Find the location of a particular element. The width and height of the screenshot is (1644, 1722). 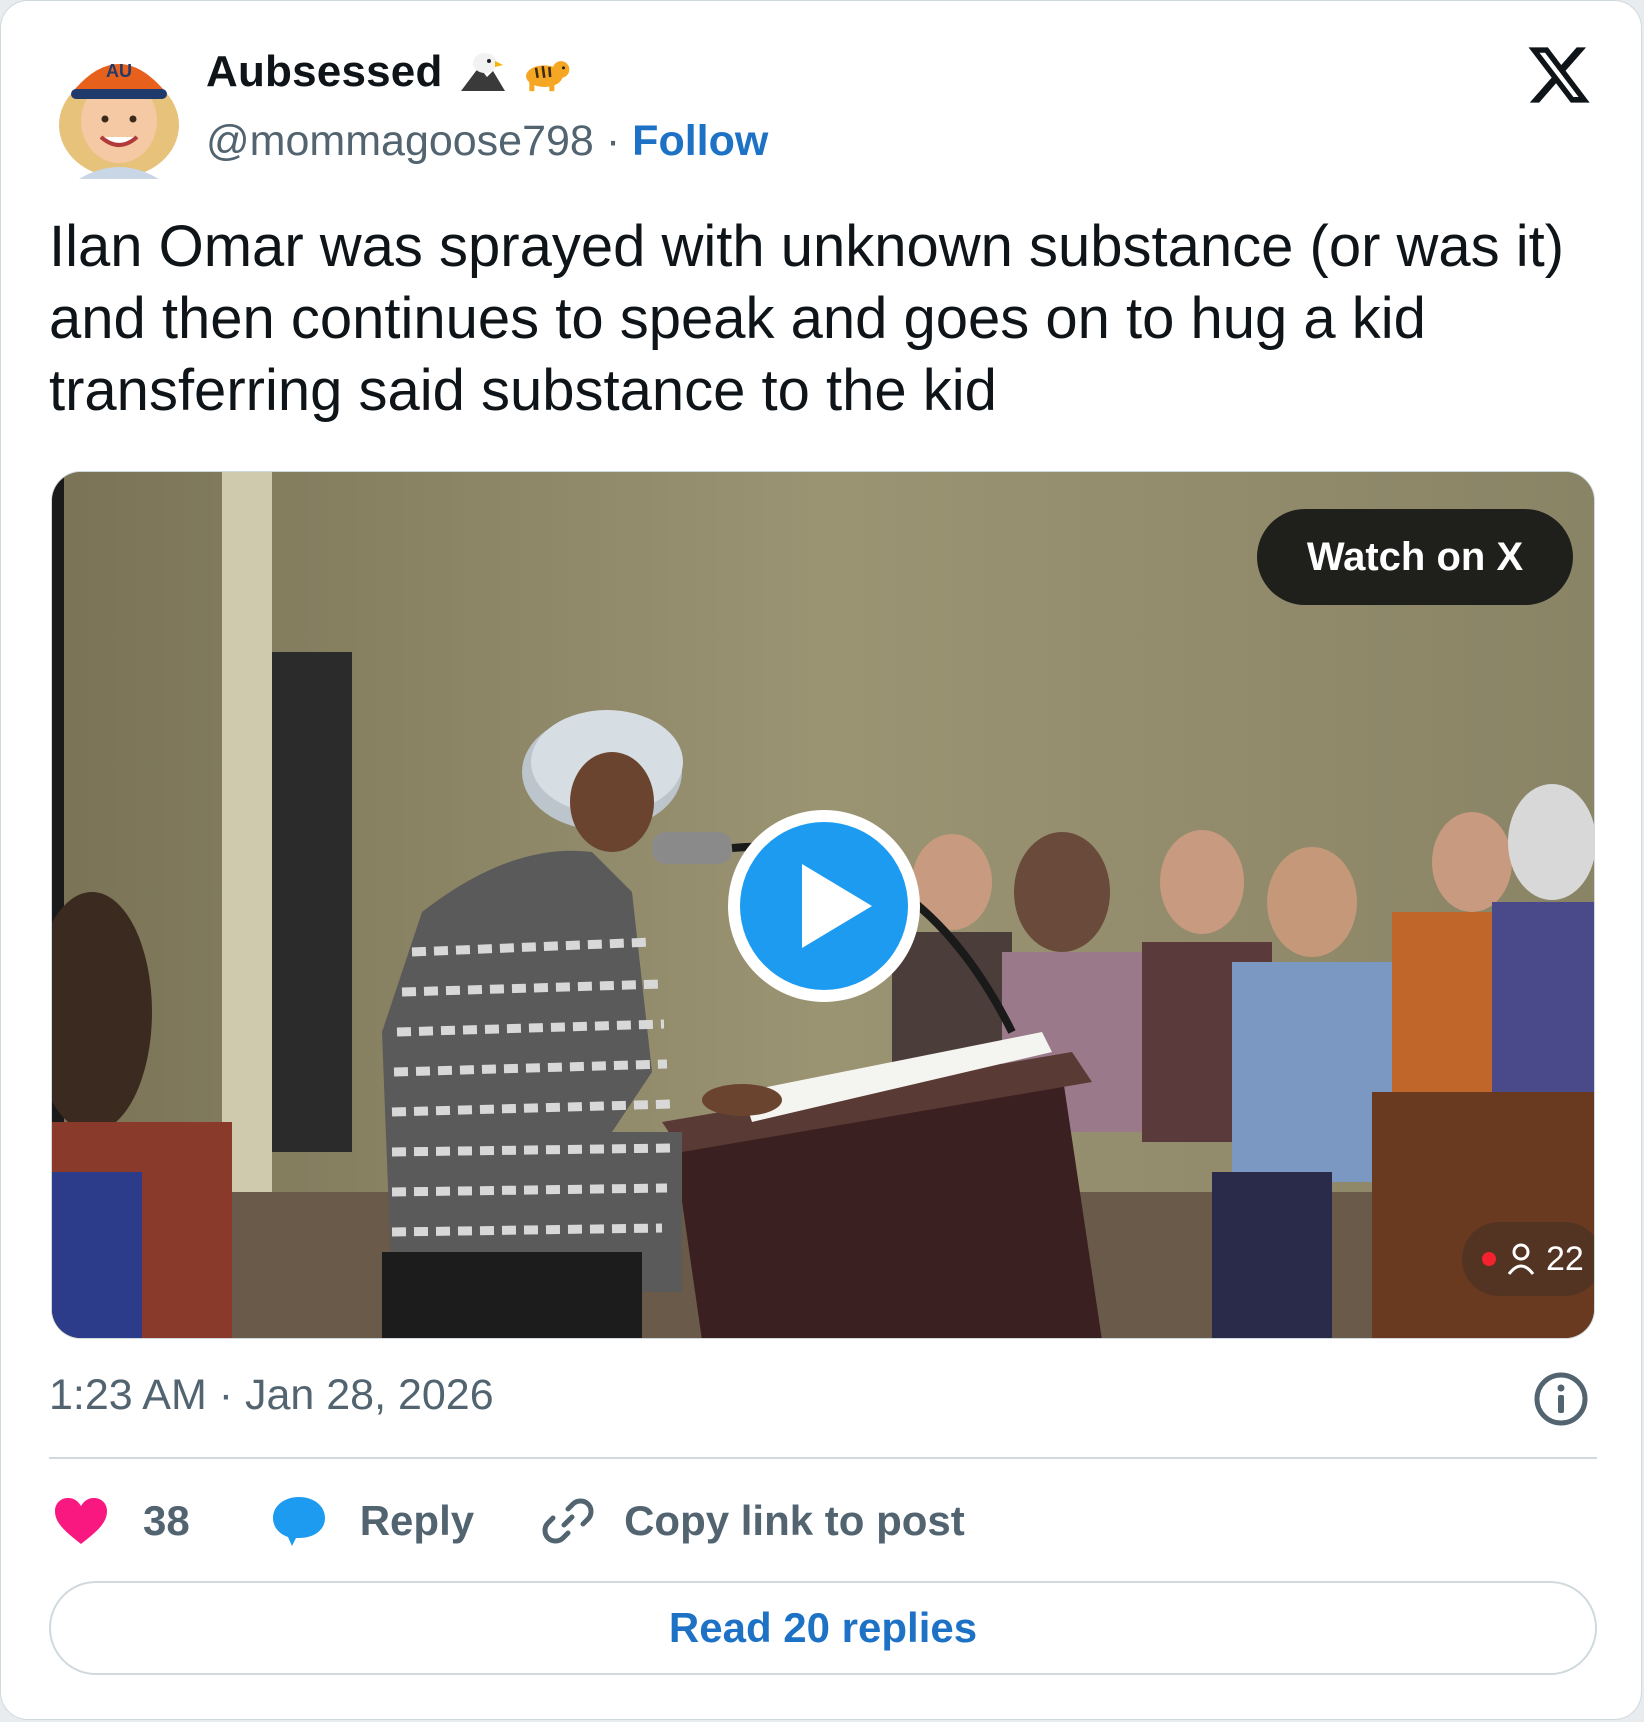

user-handle: @mommagoose798 is located at coordinates (400, 141).